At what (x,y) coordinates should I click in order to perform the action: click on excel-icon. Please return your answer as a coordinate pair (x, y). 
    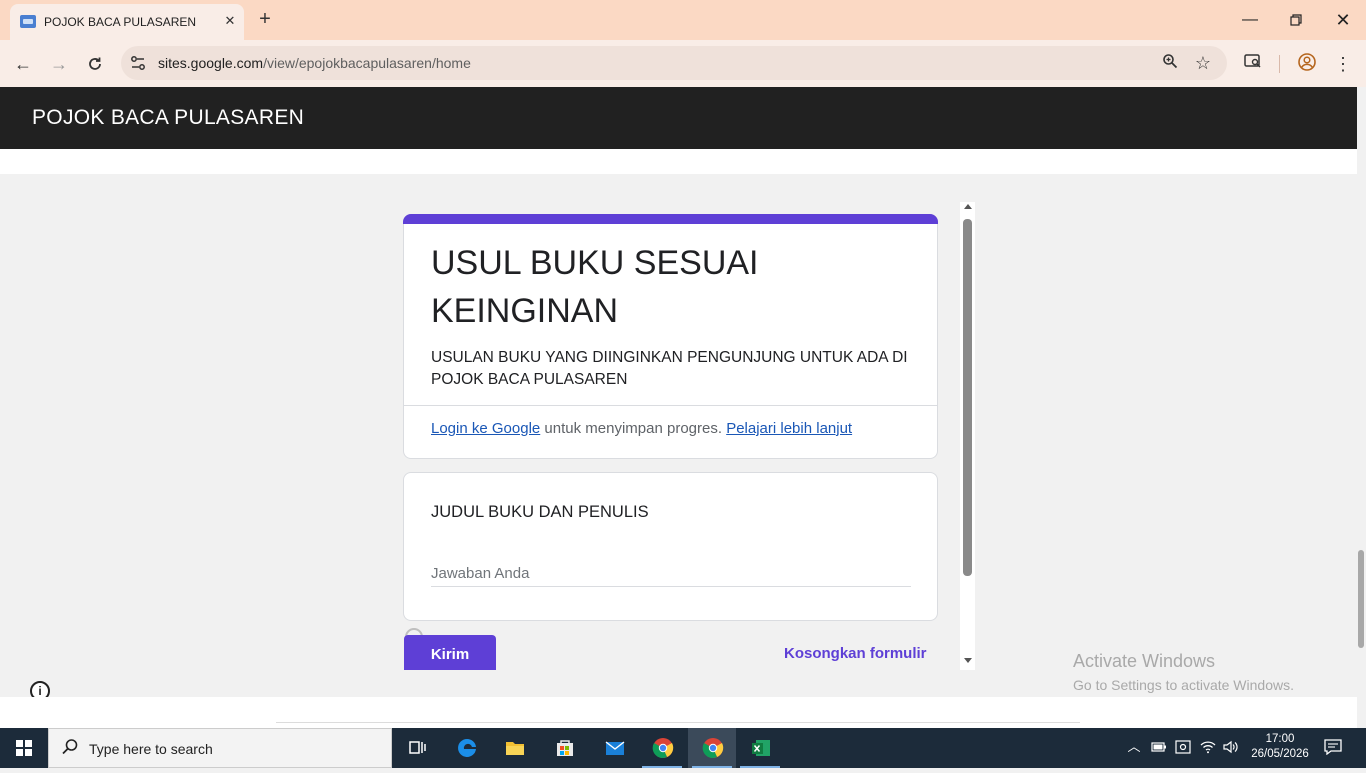
    Looking at the image, I should click on (761, 748).